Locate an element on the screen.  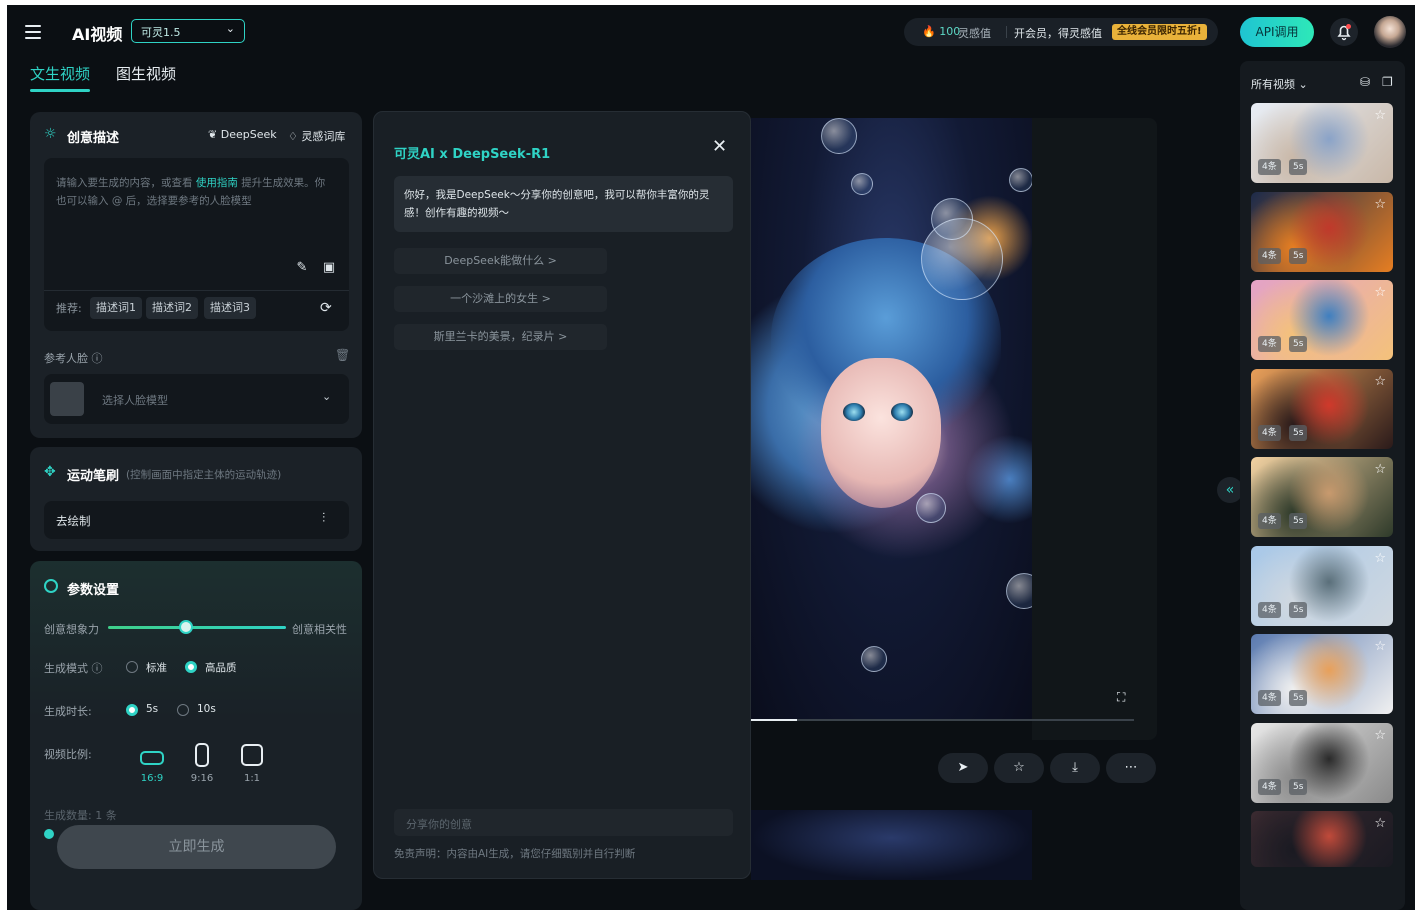
more-button: ⋯ is located at coordinates (1131, 768).